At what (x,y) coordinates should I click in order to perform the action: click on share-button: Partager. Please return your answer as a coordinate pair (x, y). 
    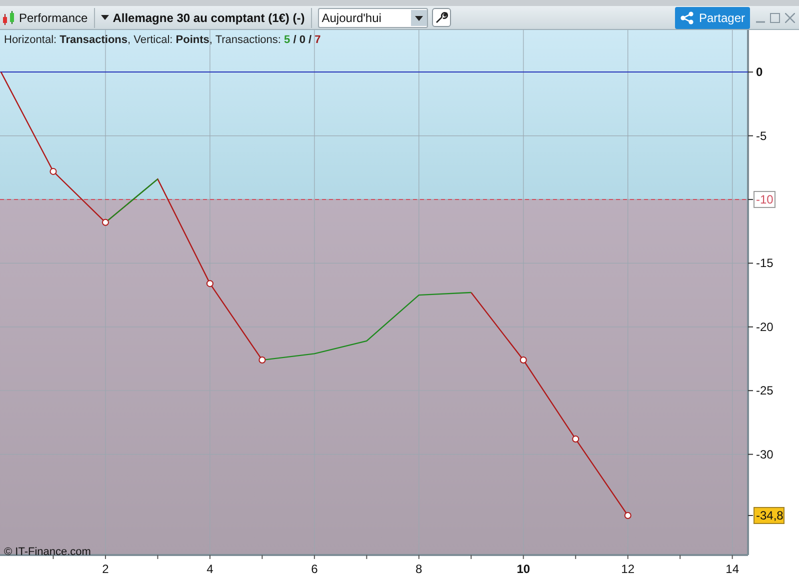
    Looking at the image, I should click on (712, 17).